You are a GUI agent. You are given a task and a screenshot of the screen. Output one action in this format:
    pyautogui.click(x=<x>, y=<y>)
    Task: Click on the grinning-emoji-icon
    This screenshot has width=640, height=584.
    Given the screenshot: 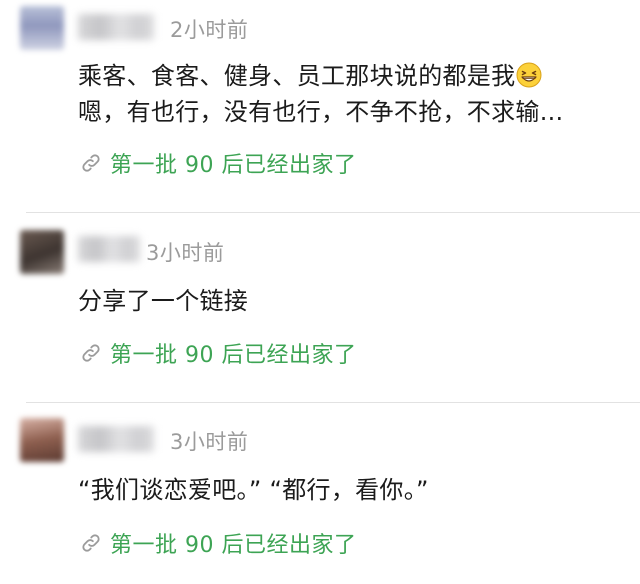 What is the action you would take?
    pyautogui.click(x=529, y=75)
    